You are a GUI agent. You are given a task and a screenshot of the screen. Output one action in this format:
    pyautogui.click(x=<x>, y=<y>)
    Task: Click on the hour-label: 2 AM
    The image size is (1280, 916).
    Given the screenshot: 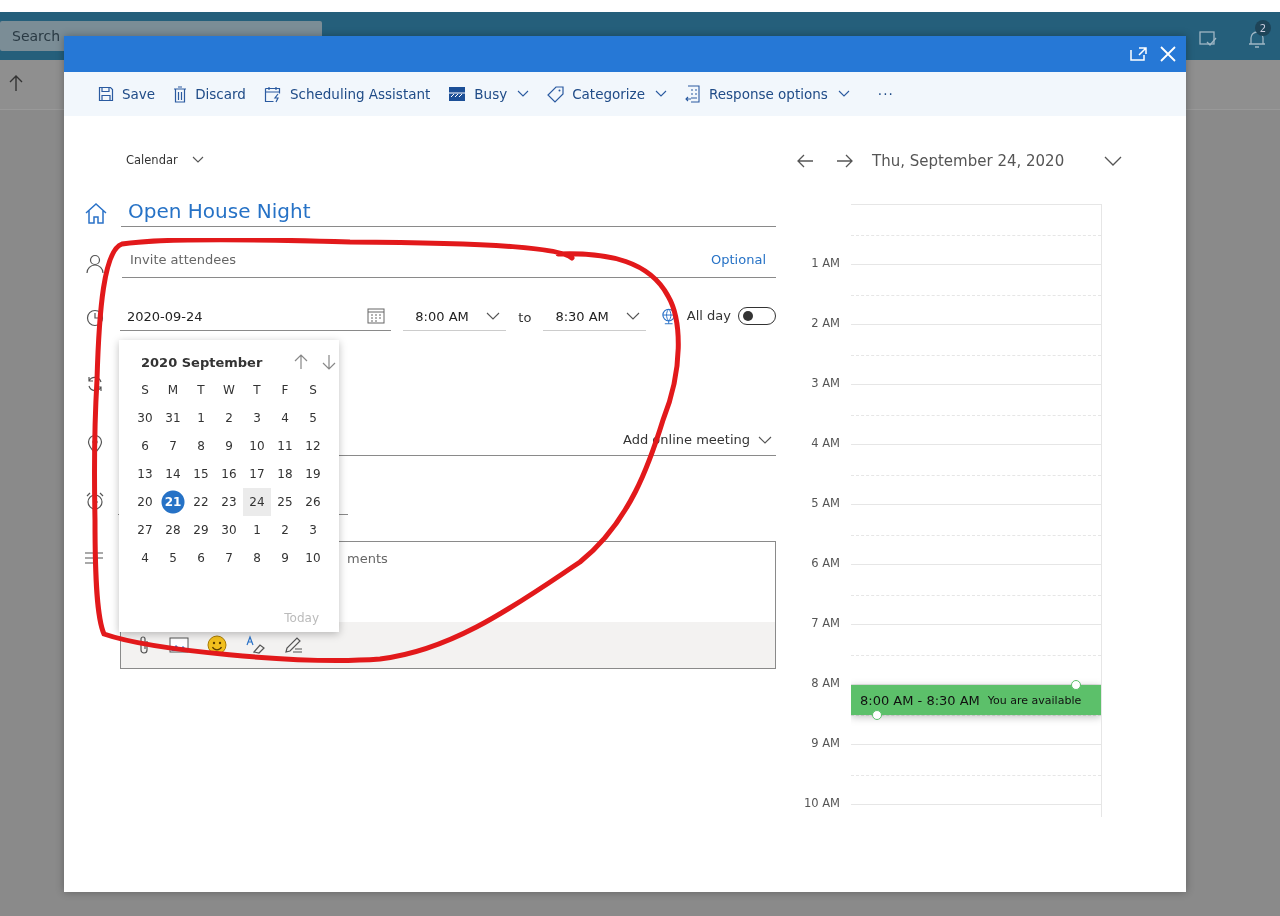 What is the action you would take?
    pyautogui.click(x=825, y=323)
    